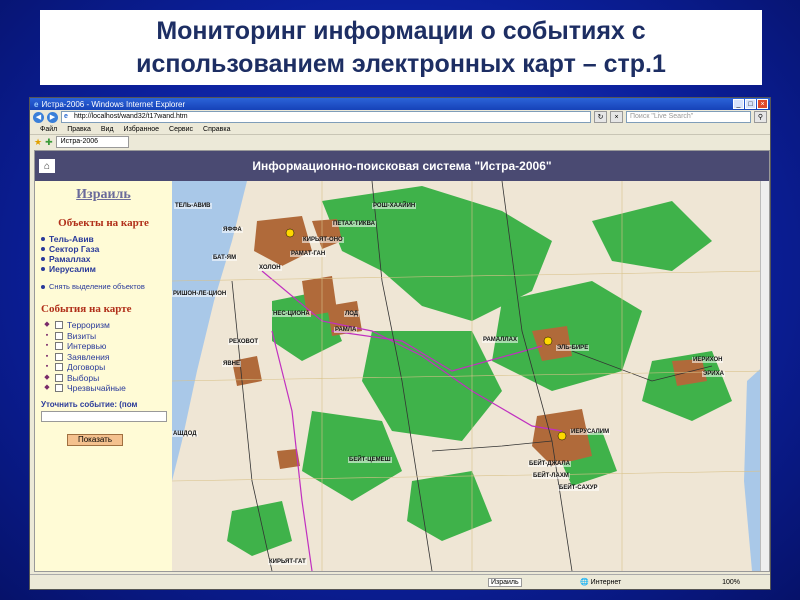 This screenshot has height=600, width=800. What do you see at coordinates (47, 377) in the screenshot?
I see `election-icon: ◆` at bounding box center [47, 377].